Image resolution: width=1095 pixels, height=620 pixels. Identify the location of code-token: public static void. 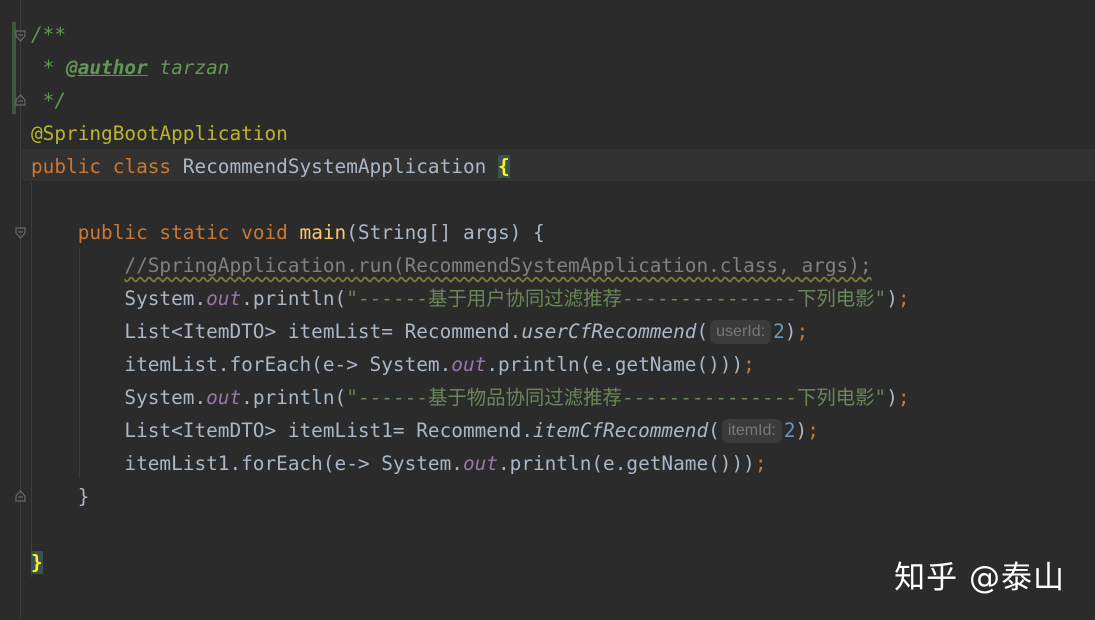
(188, 232).